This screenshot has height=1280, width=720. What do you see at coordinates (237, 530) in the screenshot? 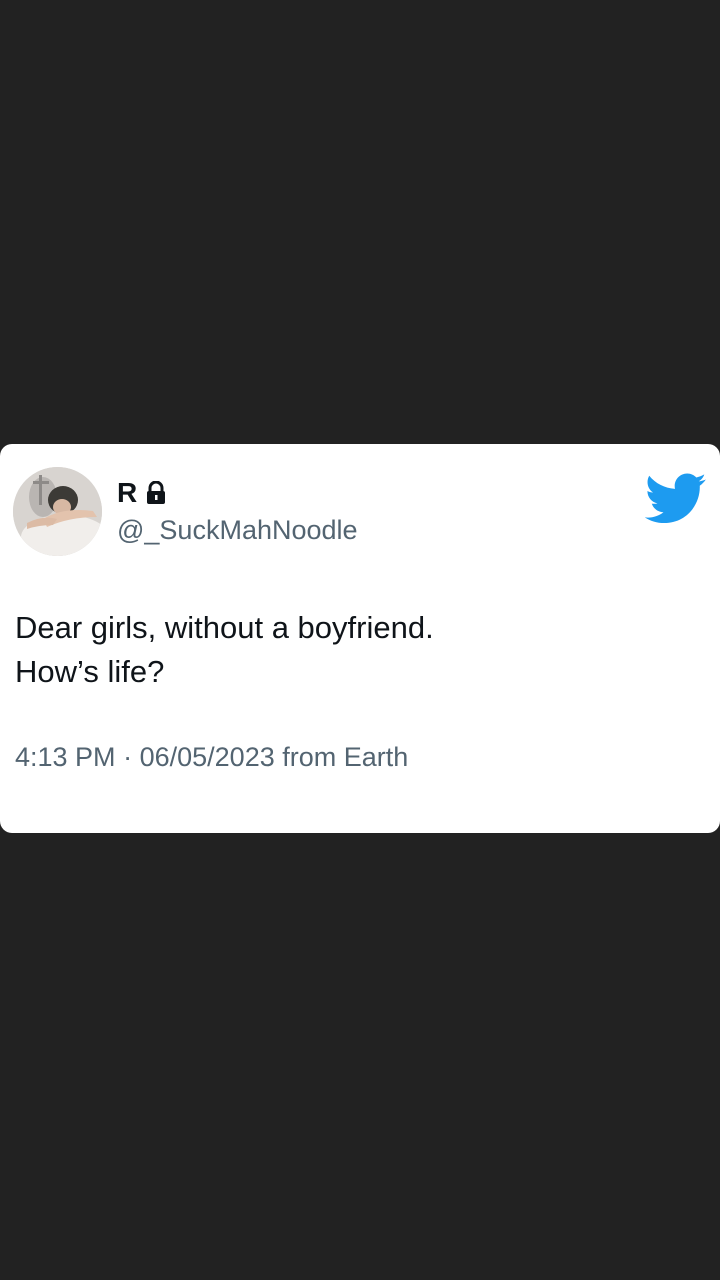
I see `author-handle: @_SuckMahNoodle` at bounding box center [237, 530].